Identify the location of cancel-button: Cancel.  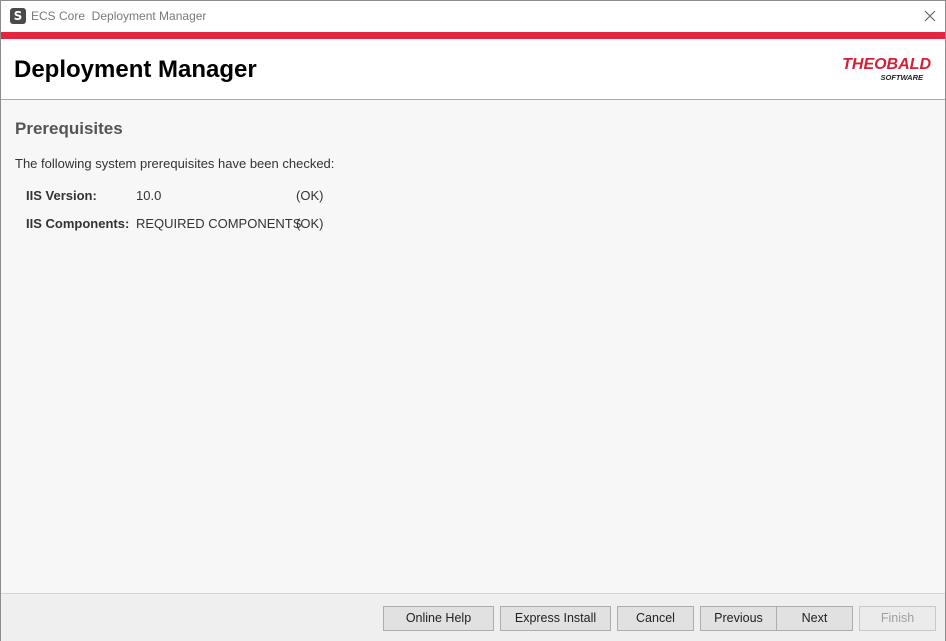
(655, 618).